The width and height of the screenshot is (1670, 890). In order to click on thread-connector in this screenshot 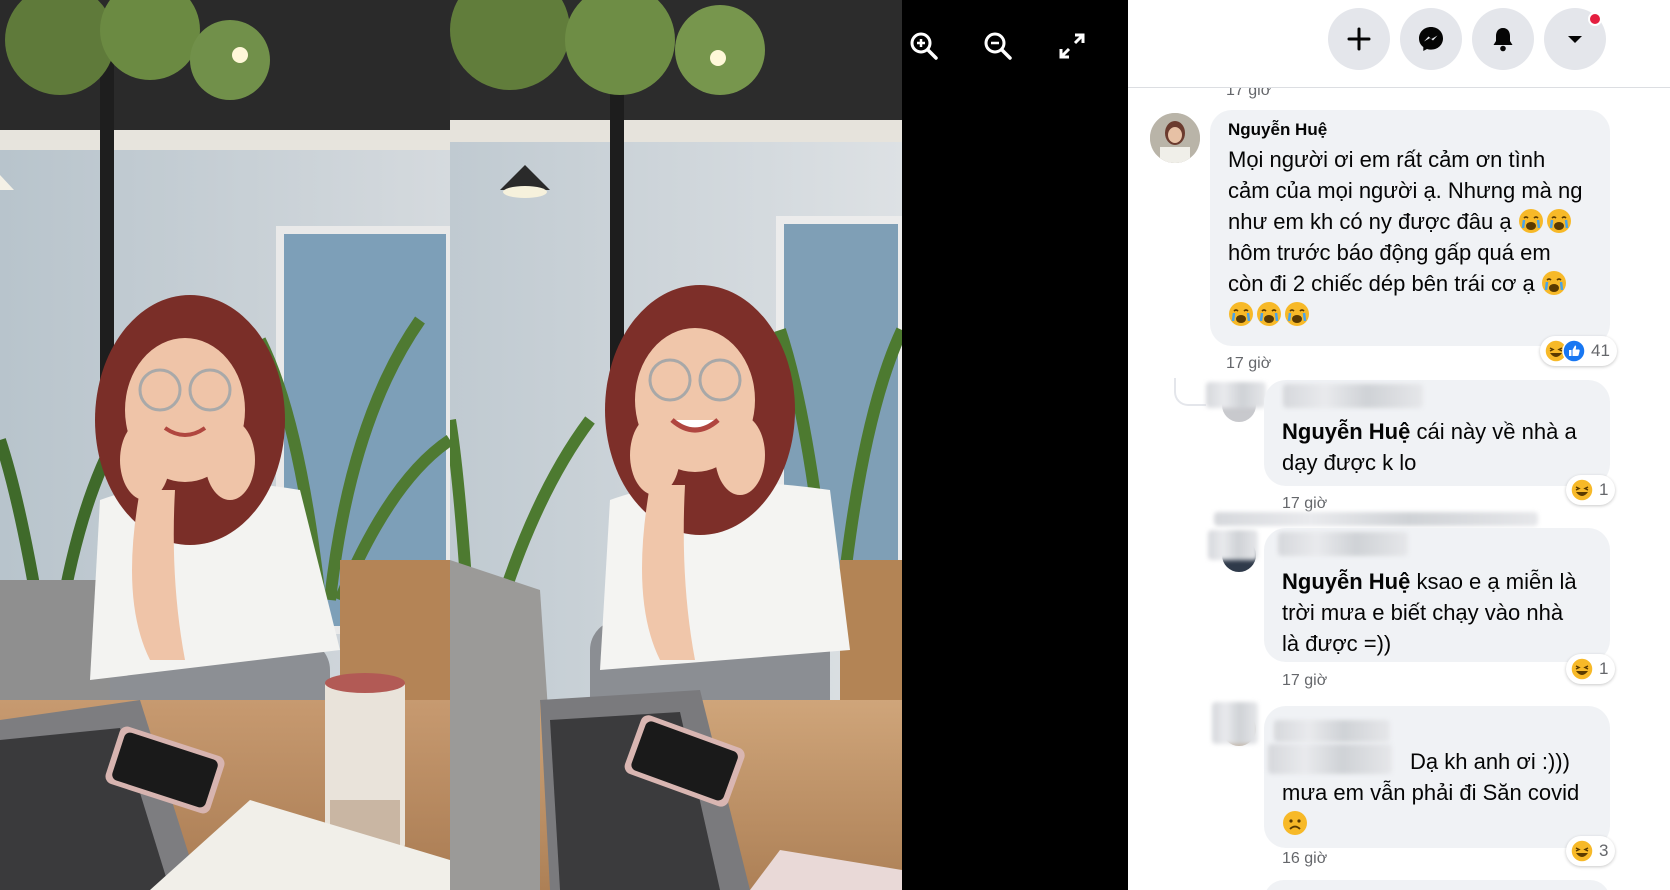, I will do `click(1190, 392)`.